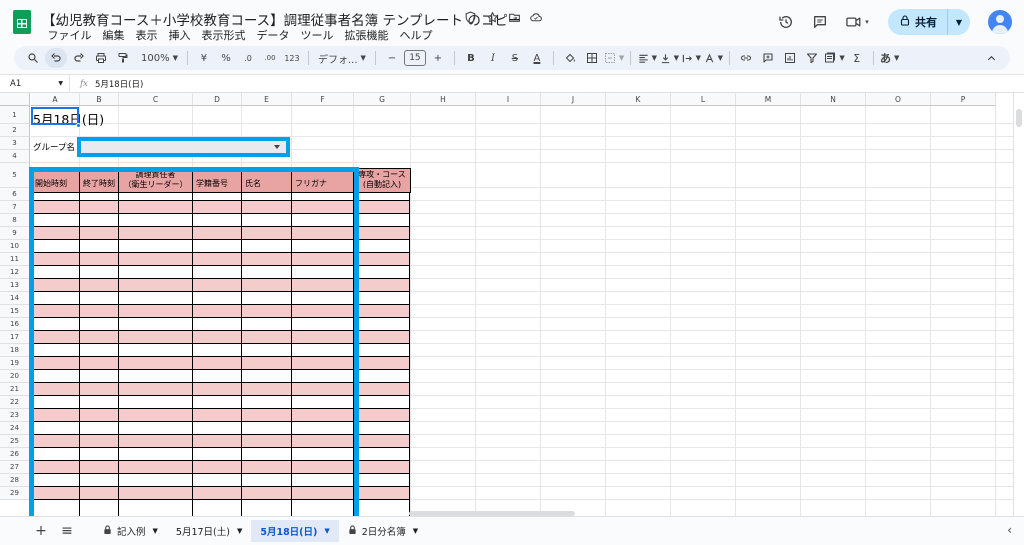  I want to click on vertical-scrollbar, so click(1018, 304).